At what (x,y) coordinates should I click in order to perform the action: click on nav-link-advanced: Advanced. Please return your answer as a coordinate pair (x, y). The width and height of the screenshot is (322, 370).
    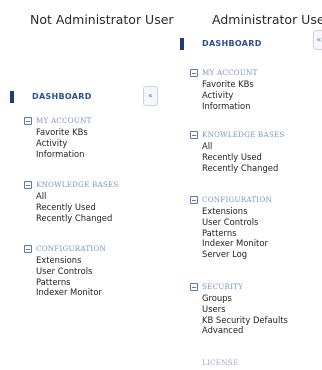
    Looking at the image, I should click on (245, 330).